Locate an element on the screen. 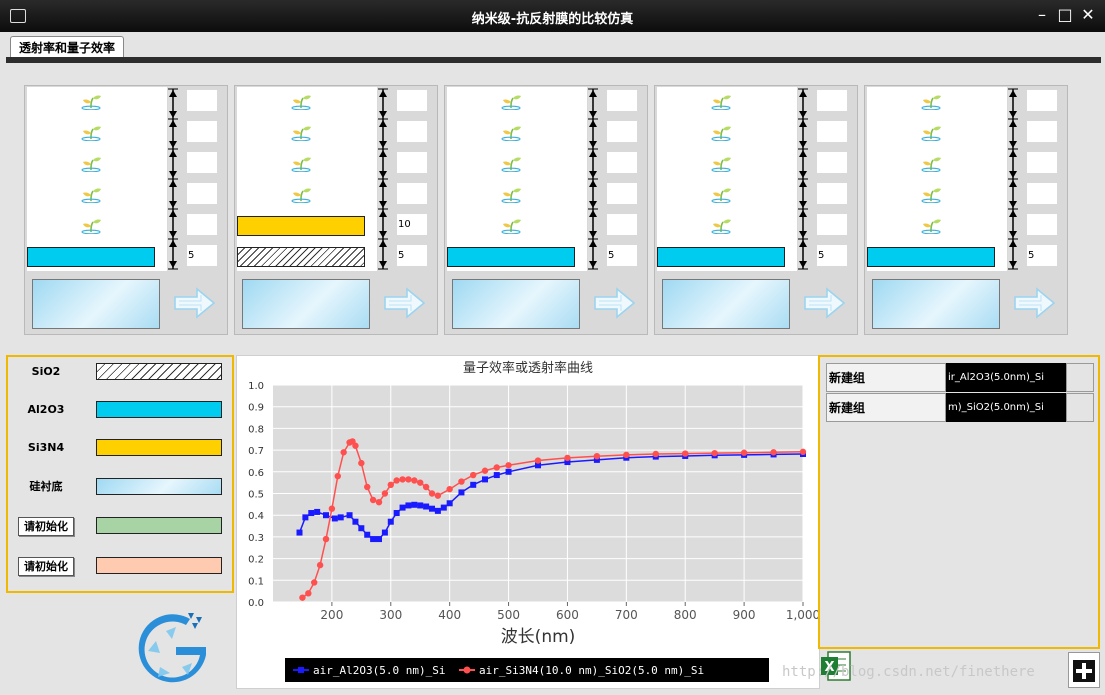 The width and height of the screenshot is (1105, 695). group-structure: m)_SiO2(5.0nm)_Si is located at coordinates (1006, 407).